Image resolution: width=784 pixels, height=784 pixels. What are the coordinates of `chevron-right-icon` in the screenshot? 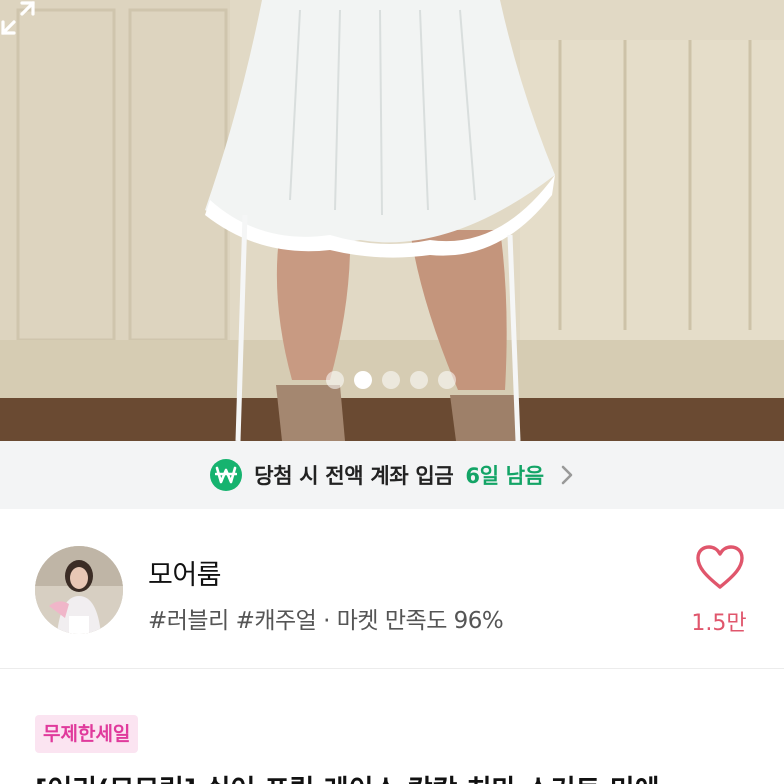 It's located at (567, 475).